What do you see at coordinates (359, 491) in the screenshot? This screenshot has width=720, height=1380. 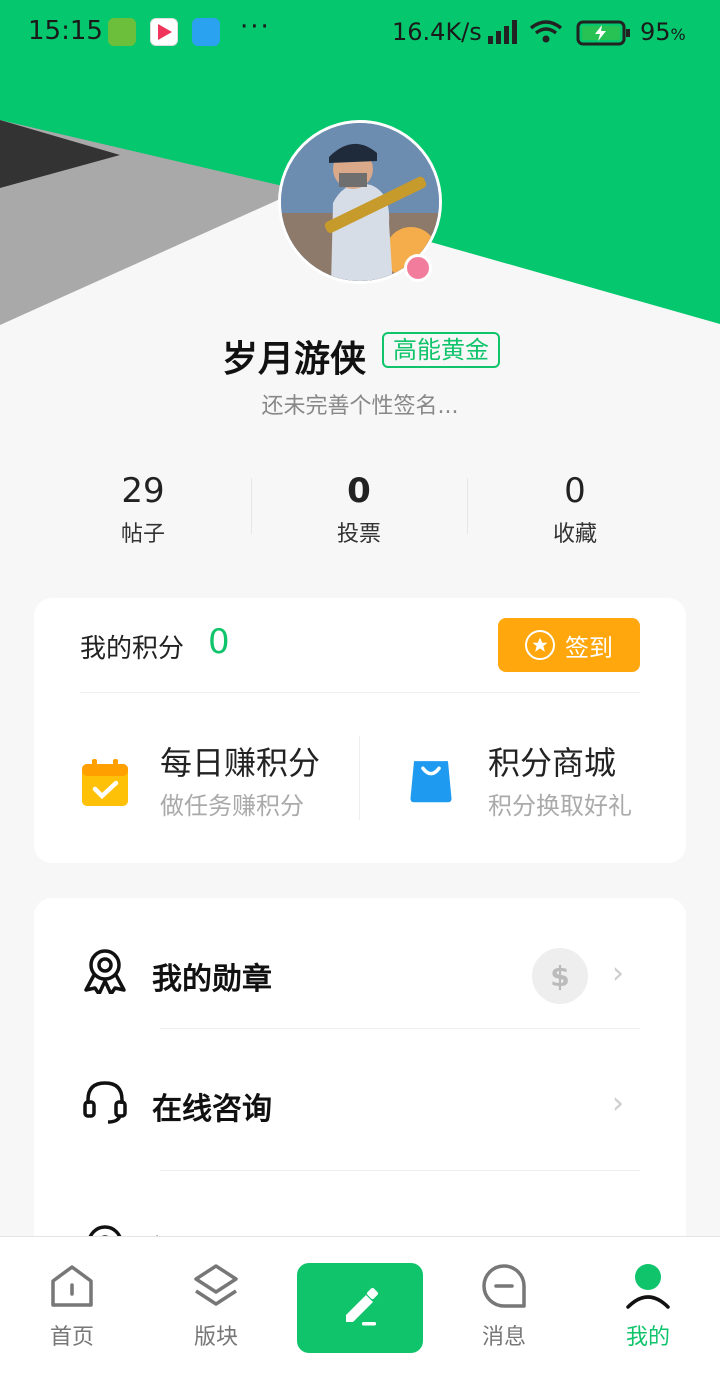 I see `stat-votes-value: 0` at bounding box center [359, 491].